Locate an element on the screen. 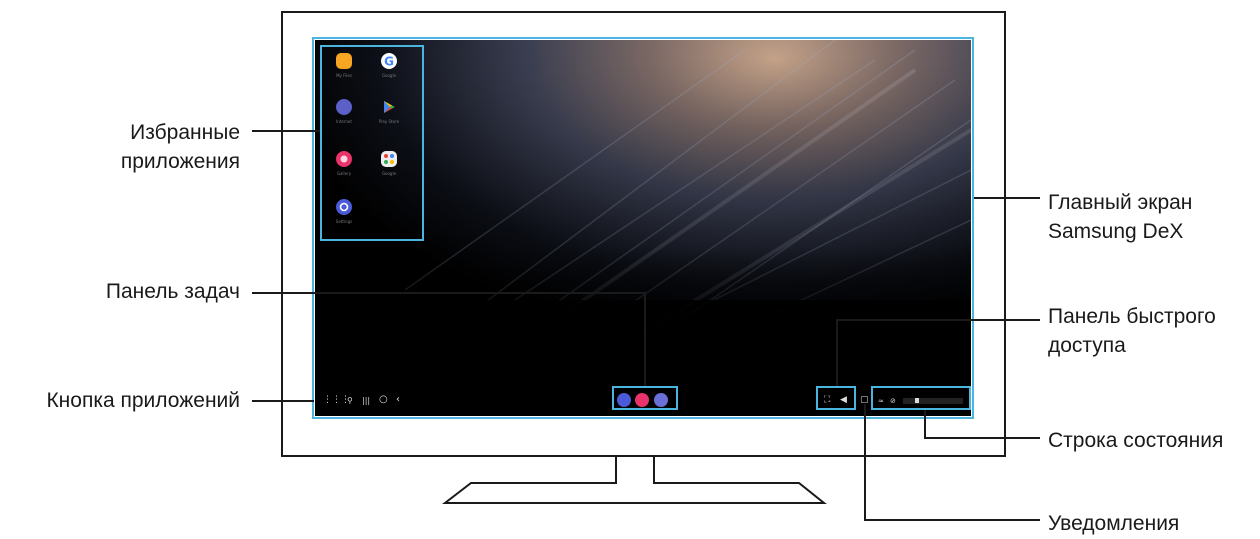  callout-favorites is located at coordinates (286, 131).